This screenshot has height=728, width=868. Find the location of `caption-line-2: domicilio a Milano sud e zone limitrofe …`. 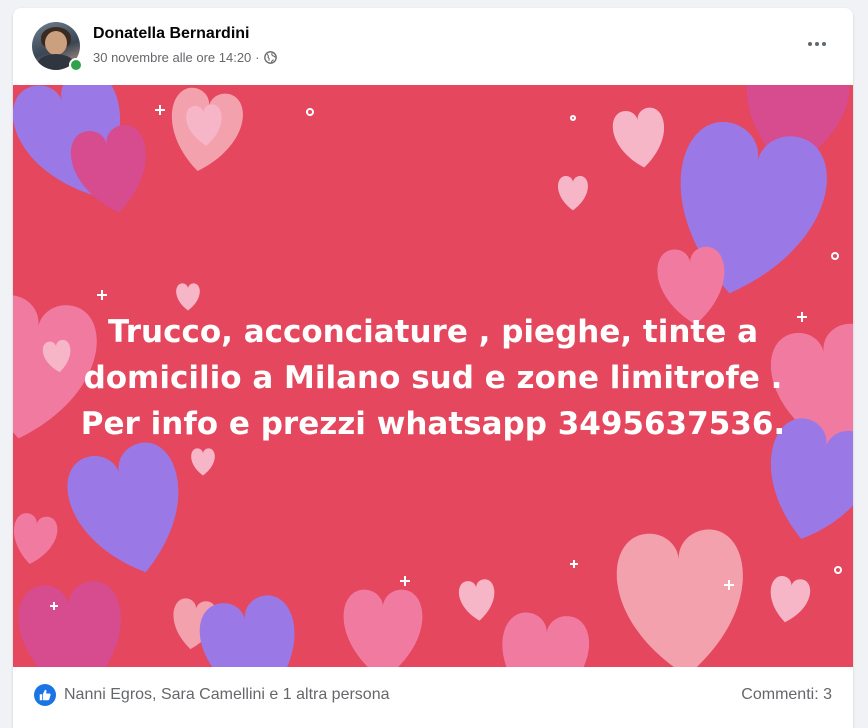

caption-line-2: domicilio a Milano sud e zone limitrofe … is located at coordinates (433, 378).